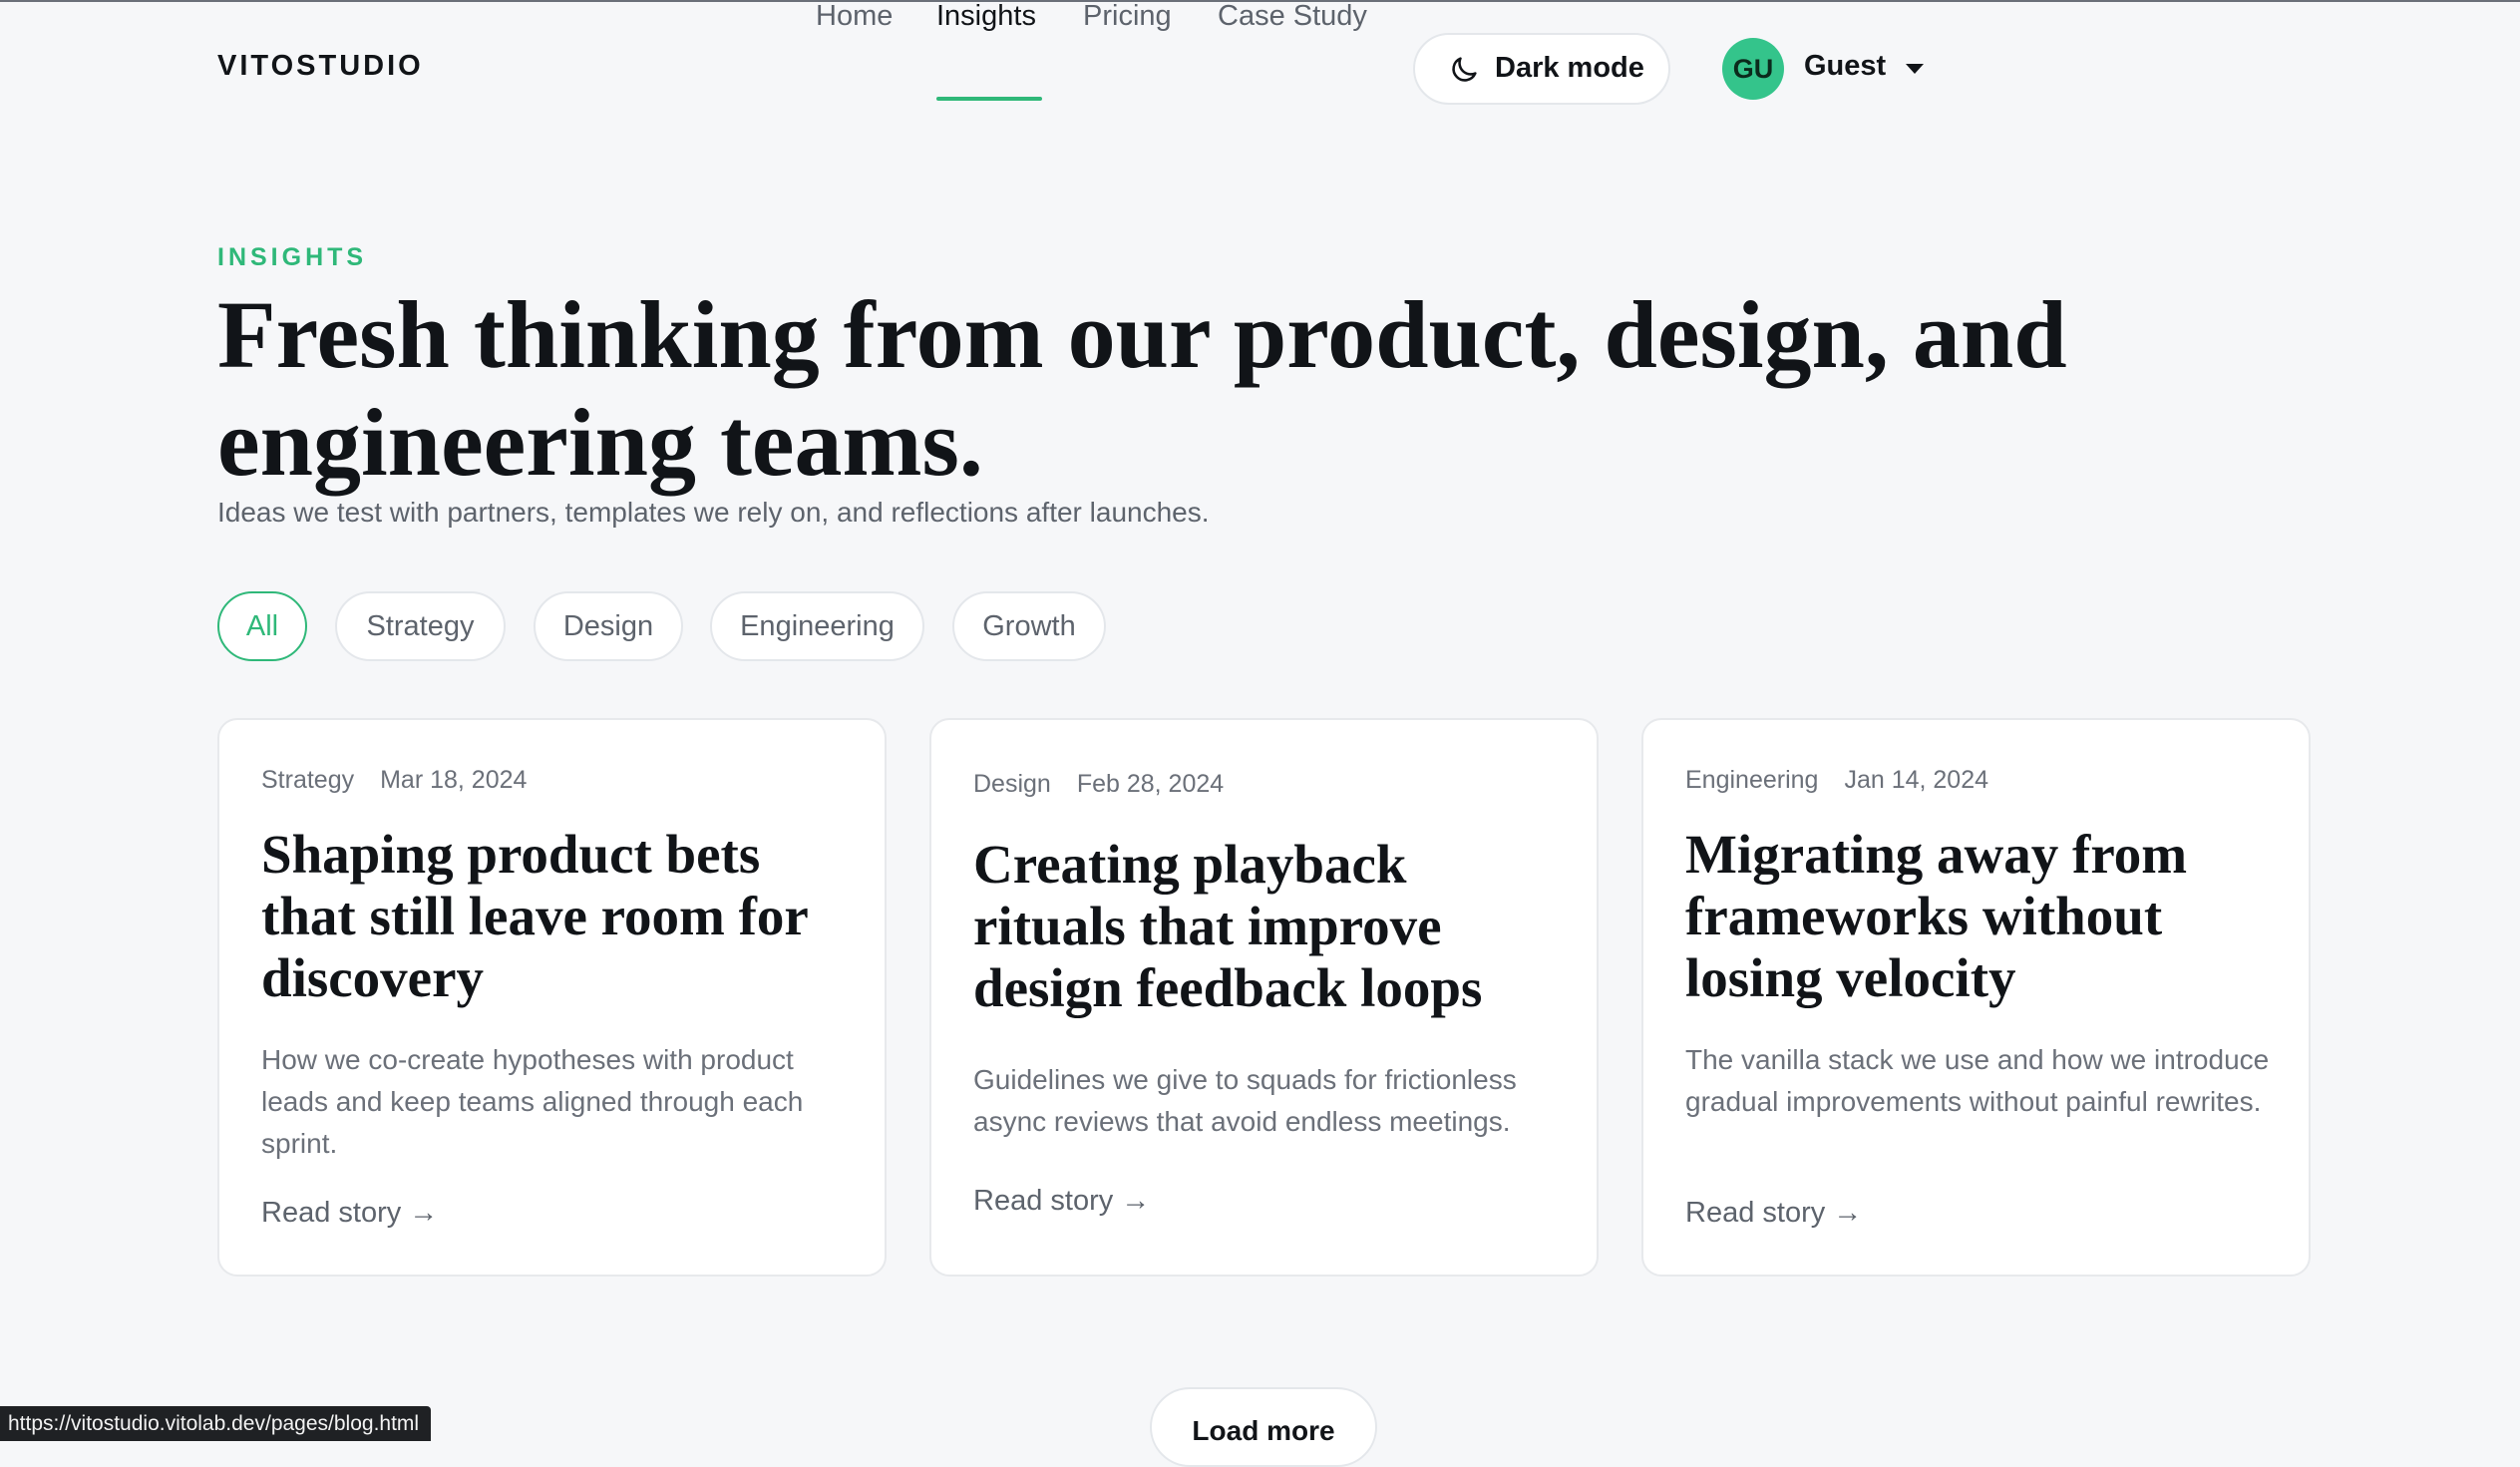  What do you see at coordinates (1569, 68) in the screenshot?
I see `dark-mode-label: Dark mode` at bounding box center [1569, 68].